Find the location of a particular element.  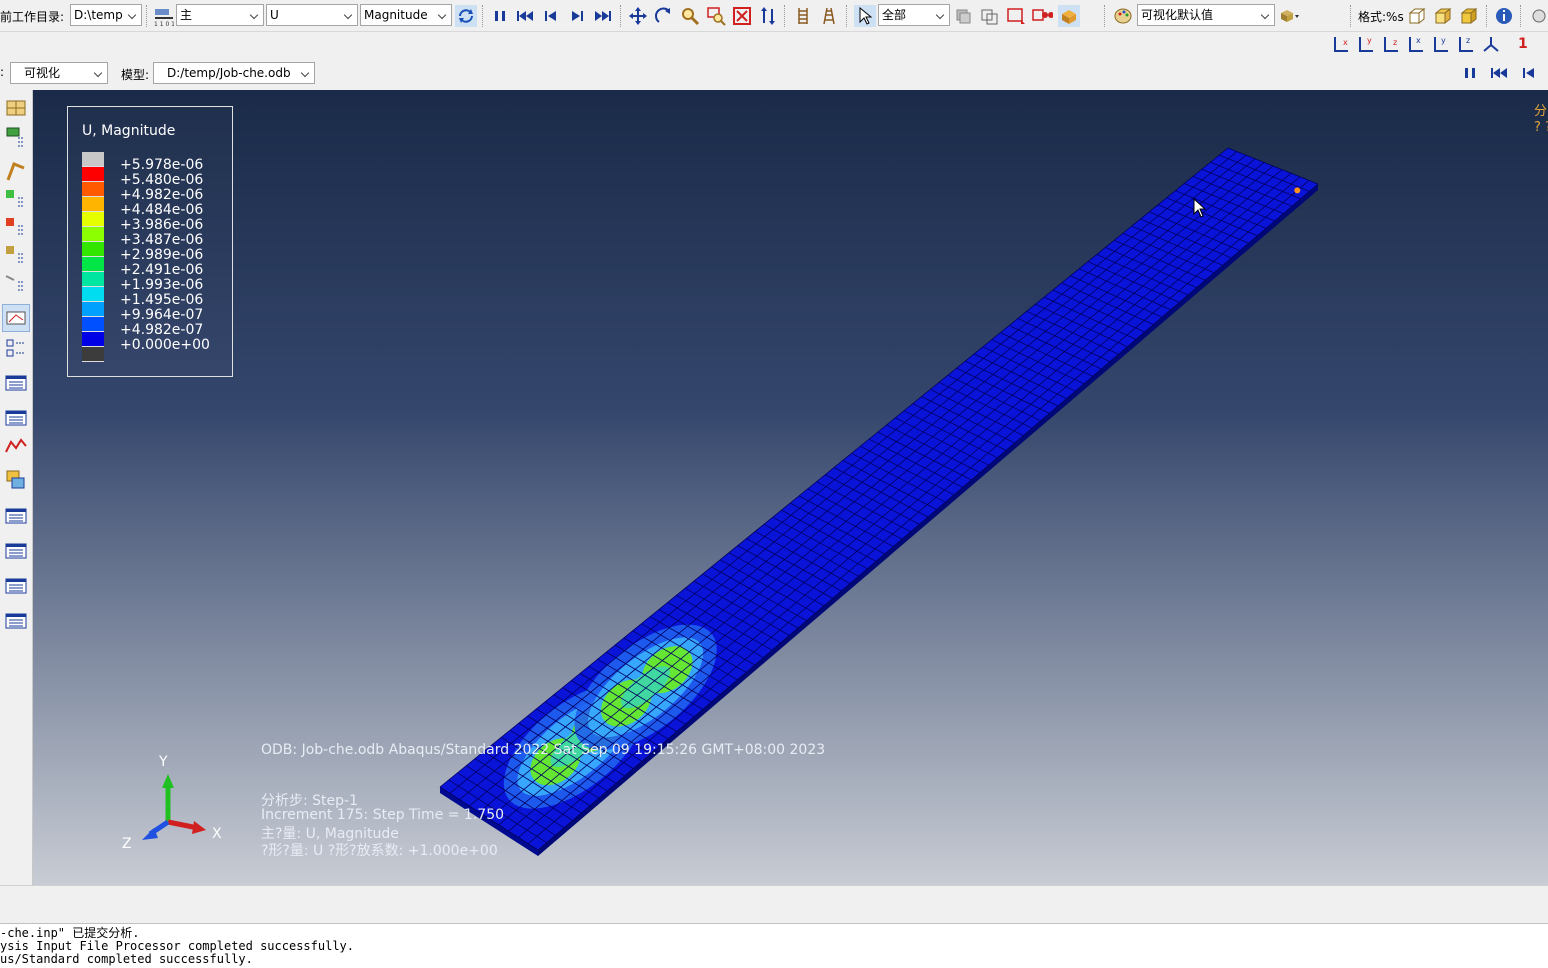

material-orientation-icon is located at coordinates (16, 256).